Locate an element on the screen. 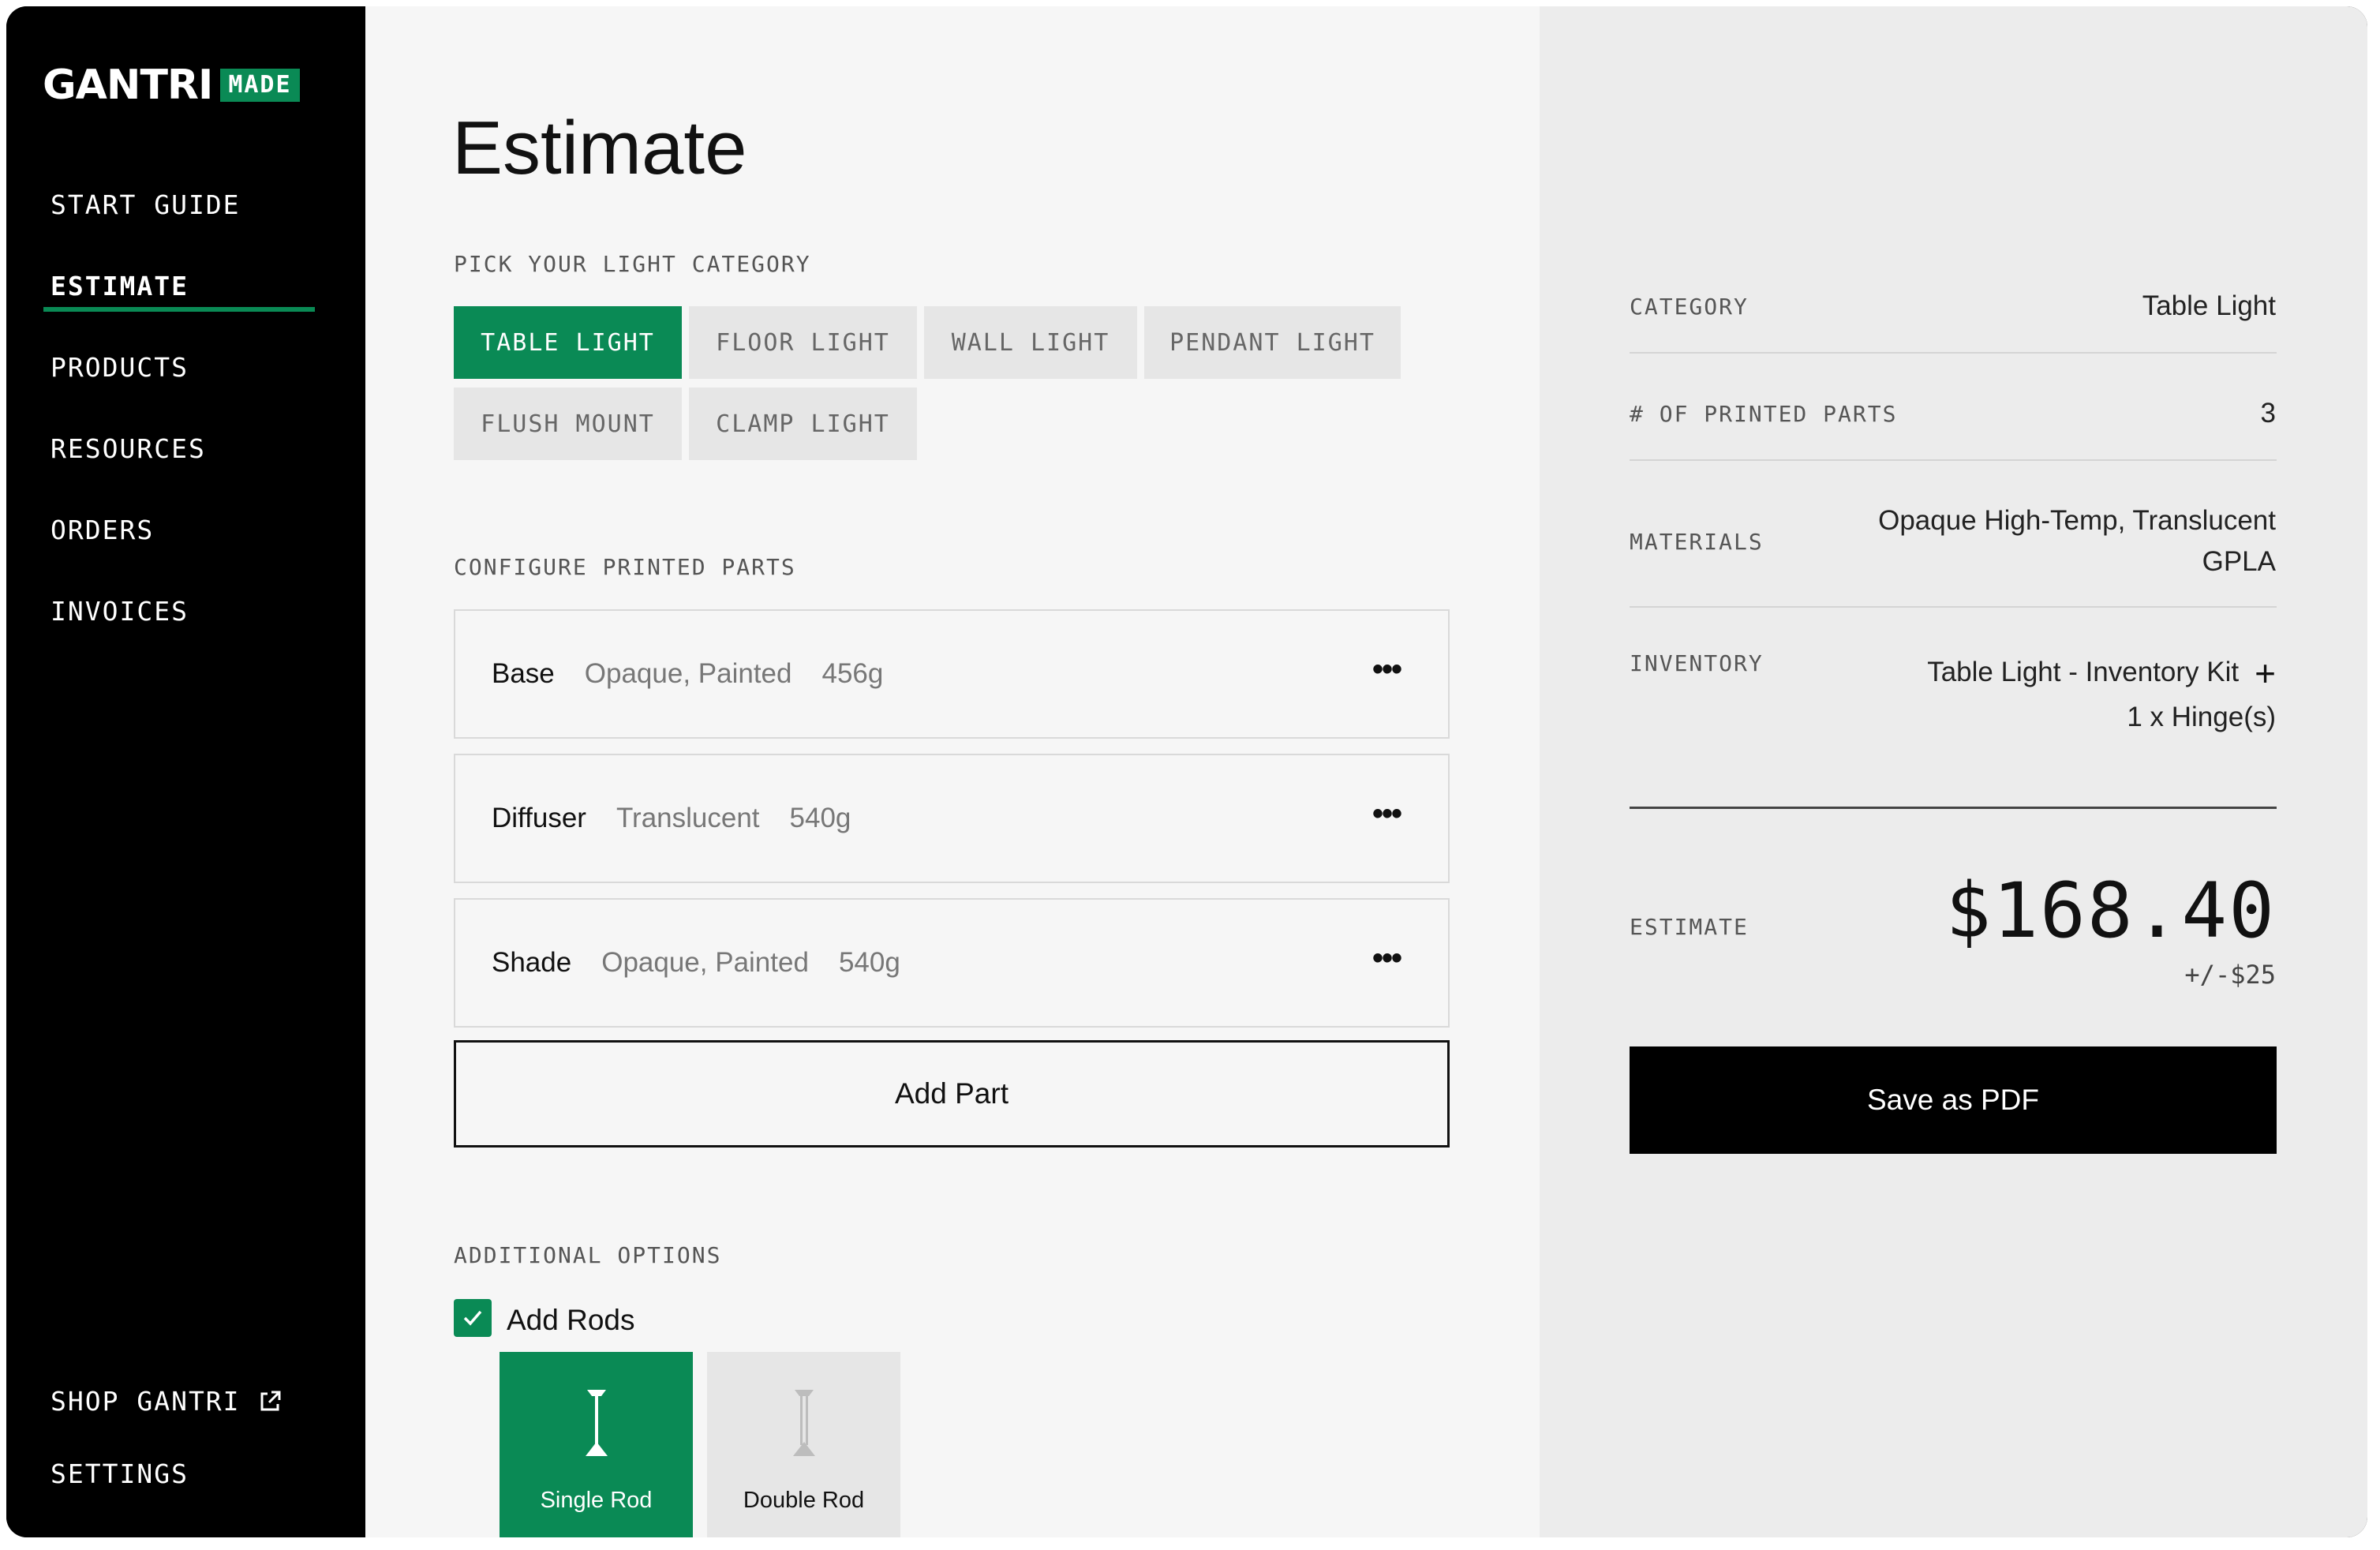 The image size is (2380, 1550). sidebar-item-invoices: INVOICES is located at coordinates (120, 612).